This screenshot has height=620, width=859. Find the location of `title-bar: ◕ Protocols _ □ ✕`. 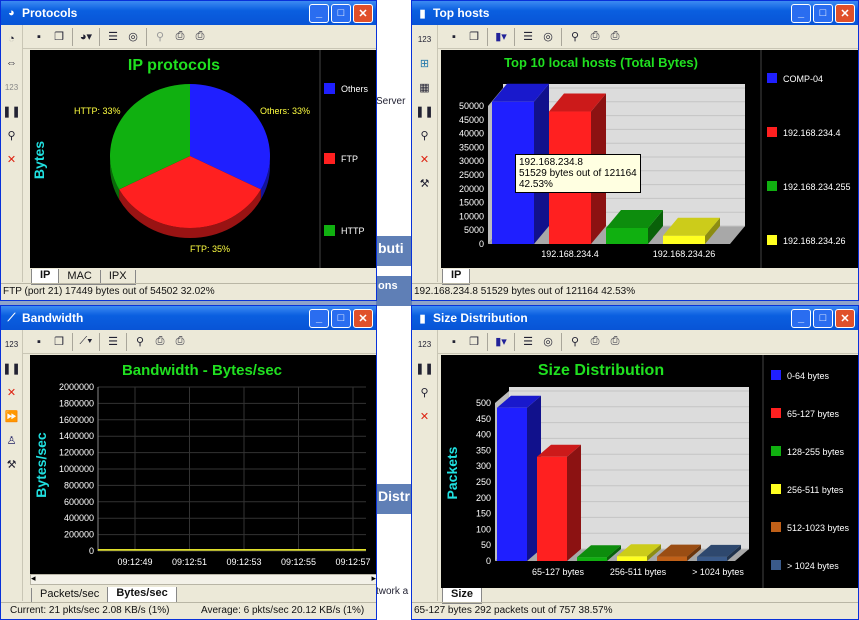

title-bar: ◕ Protocols _ □ ✕ is located at coordinates (188, 13).